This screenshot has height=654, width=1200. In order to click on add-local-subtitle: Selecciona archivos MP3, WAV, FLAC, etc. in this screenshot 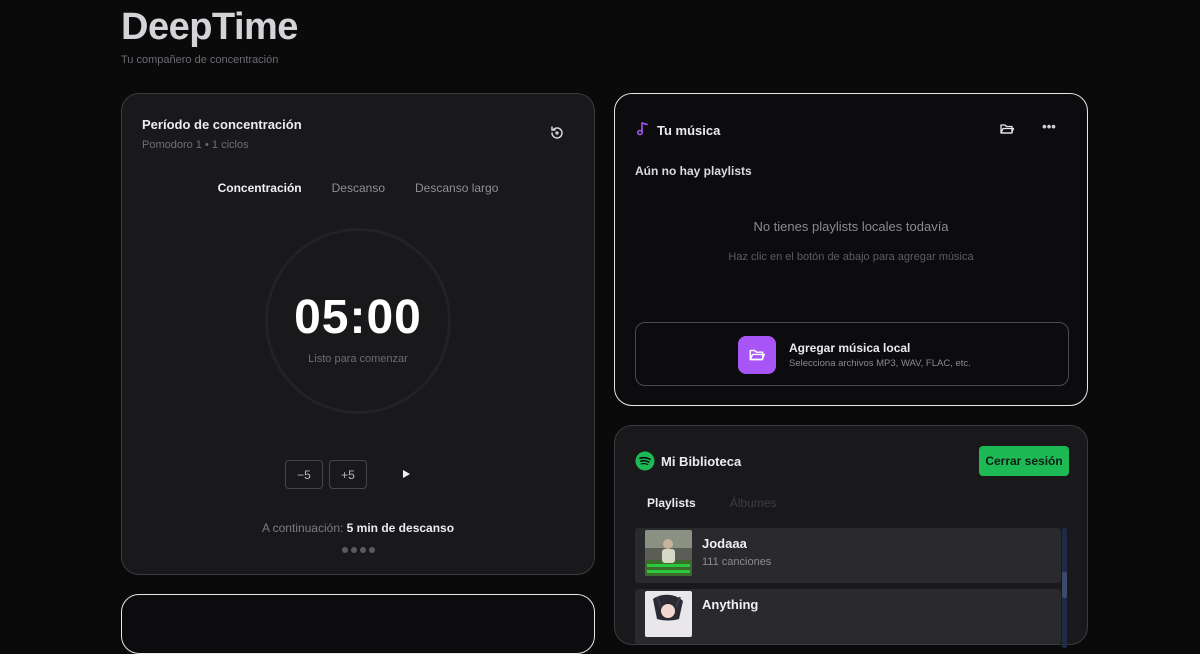, I will do `click(880, 363)`.